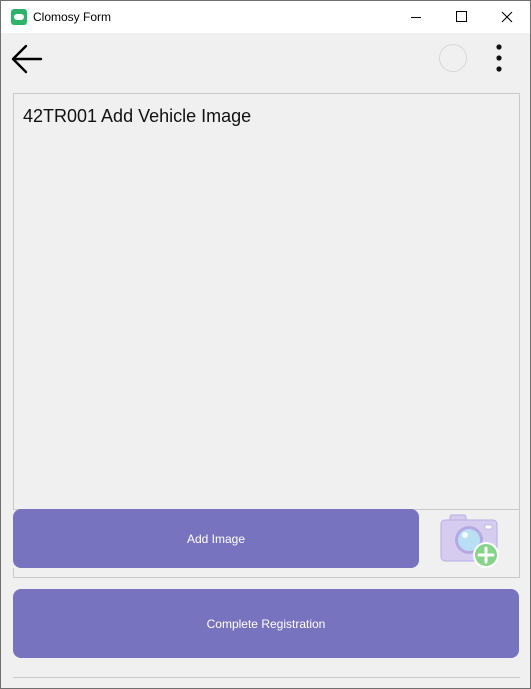 The height and width of the screenshot is (689, 531). What do you see at coordinates (453, 58) in the screenshot?
I see `status-indicator` at bounding box center [453, 58].